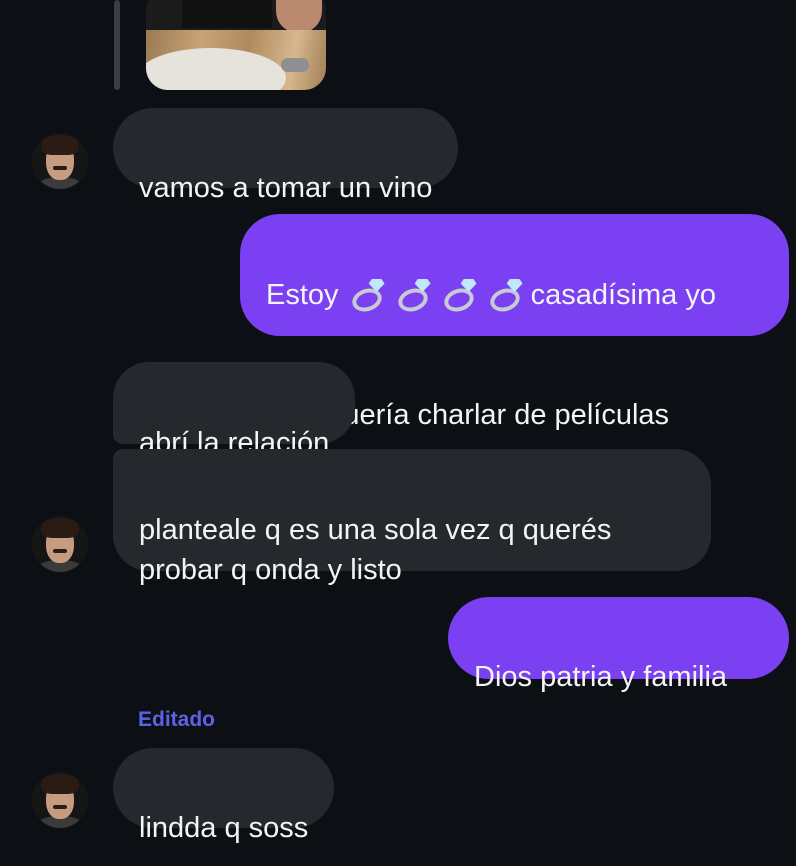 Image resolution: width=796 pixels, height=866 pixels. Describe the element at coordinates (224, 828) in the screenshot. I see `message-text: lindda q soss` at that location.